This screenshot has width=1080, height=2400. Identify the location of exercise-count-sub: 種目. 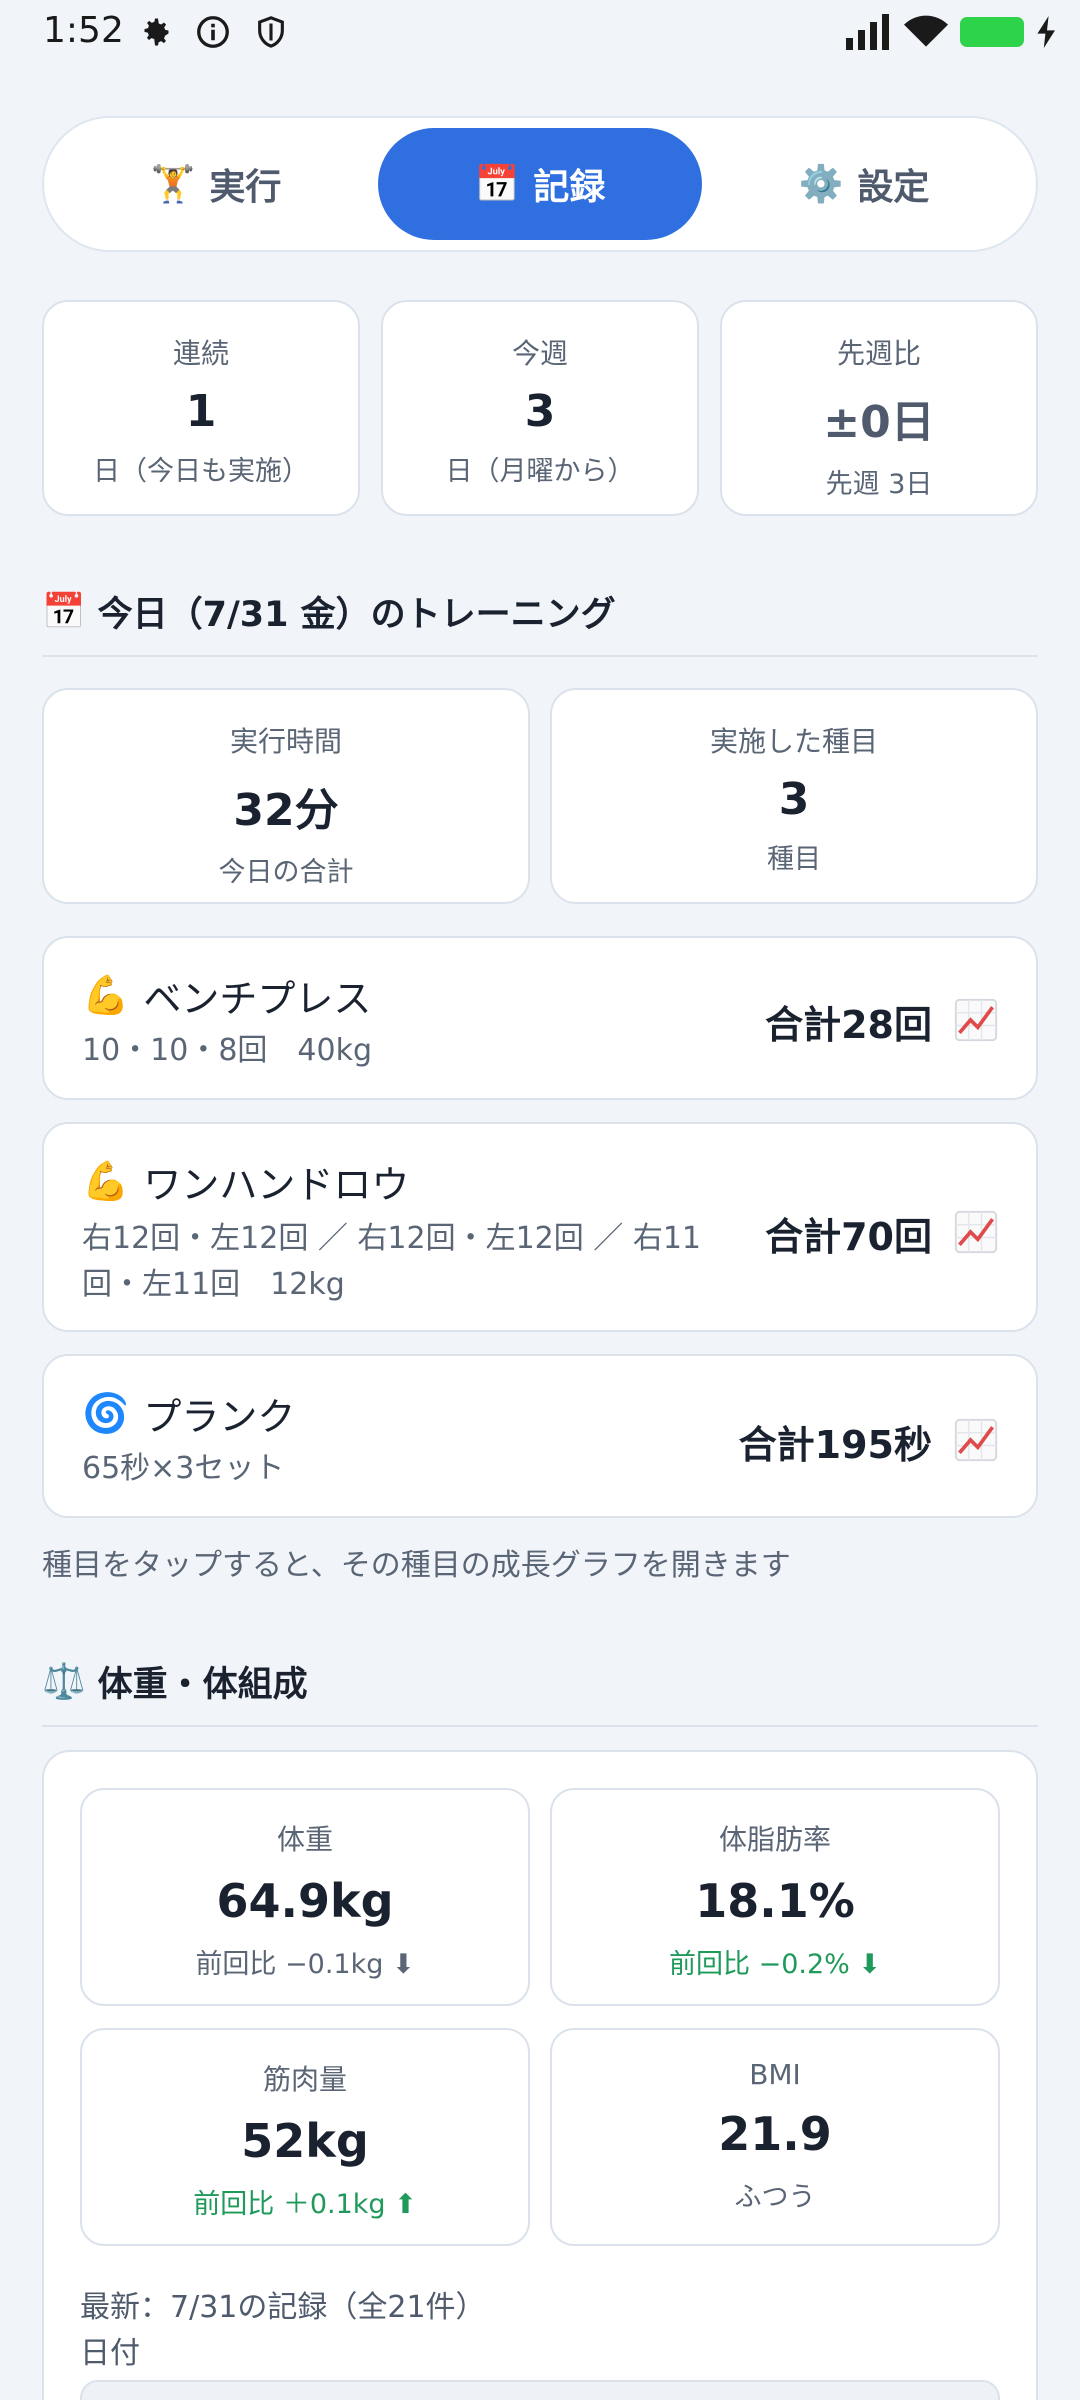
(794, 859).